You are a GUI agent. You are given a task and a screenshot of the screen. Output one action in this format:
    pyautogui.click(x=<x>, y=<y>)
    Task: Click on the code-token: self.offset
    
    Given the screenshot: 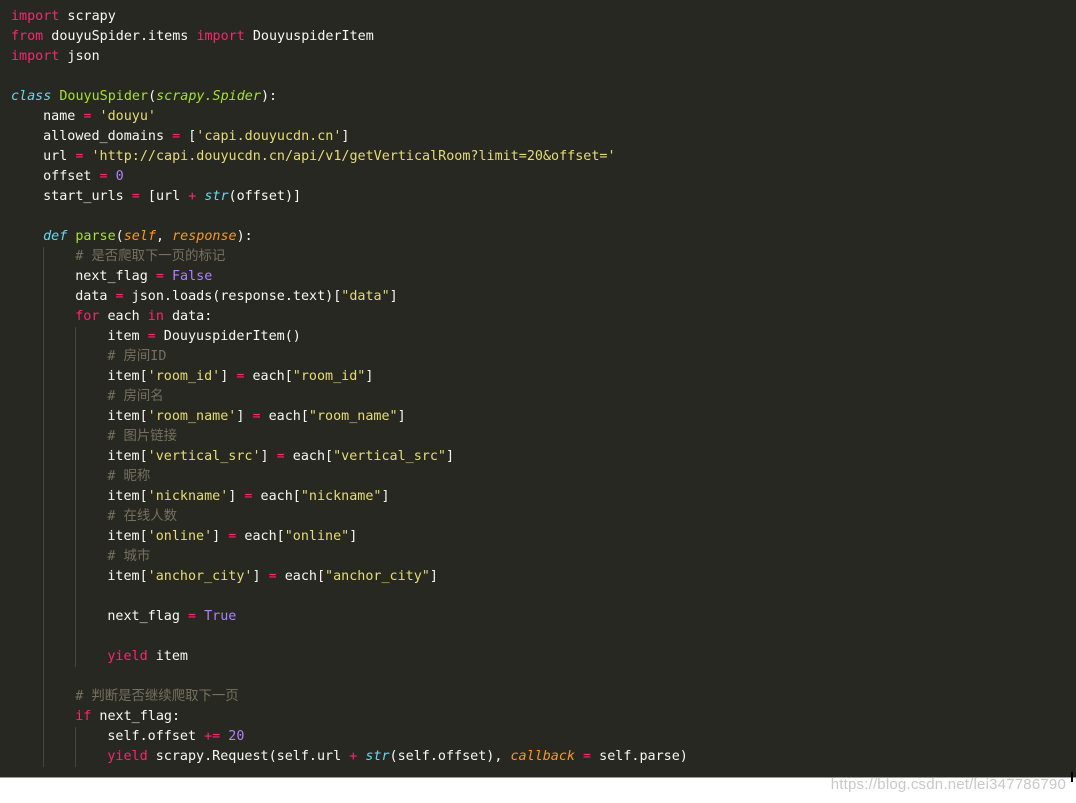 What is the action you would take?
    pyautogui.click(x=156, y=736)
    